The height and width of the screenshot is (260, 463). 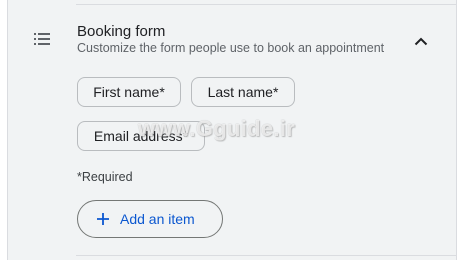 I want to click on add-item-button: Add an item, so click(x=150, y=219).